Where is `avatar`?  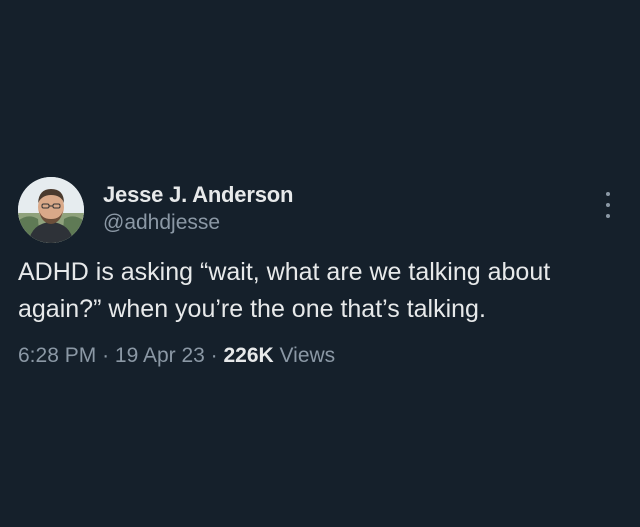 avatar is located at coordinates (51, 210).